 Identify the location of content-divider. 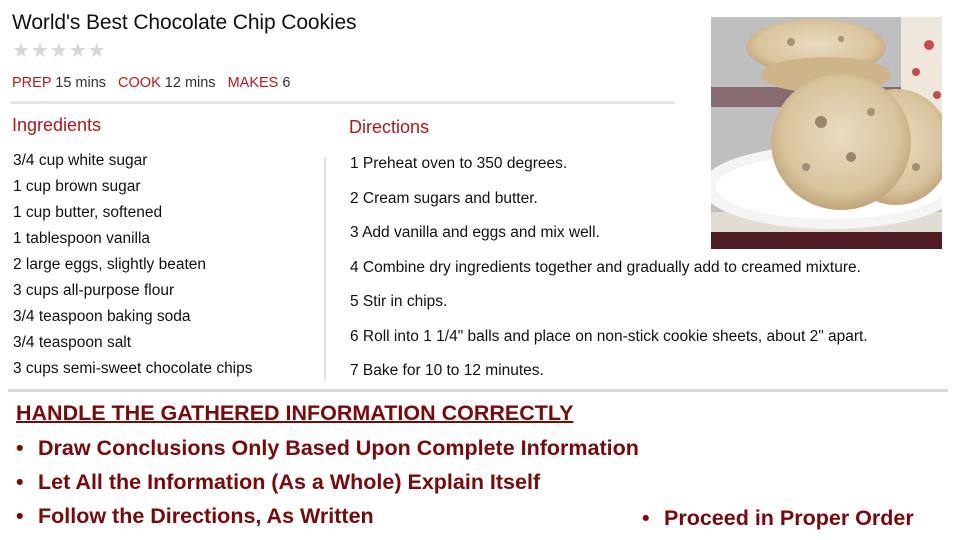
(478, 390).